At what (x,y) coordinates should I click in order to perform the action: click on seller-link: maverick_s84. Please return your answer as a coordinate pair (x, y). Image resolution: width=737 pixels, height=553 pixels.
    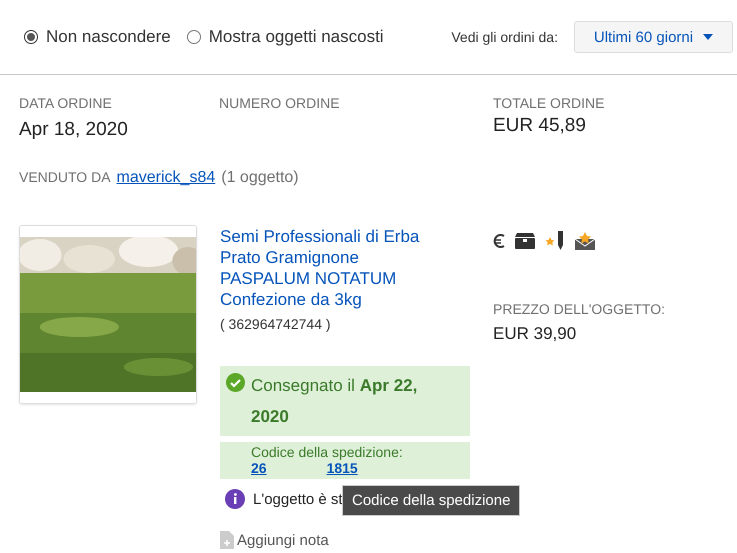
    Looking at the image, I should click on (166, 178).